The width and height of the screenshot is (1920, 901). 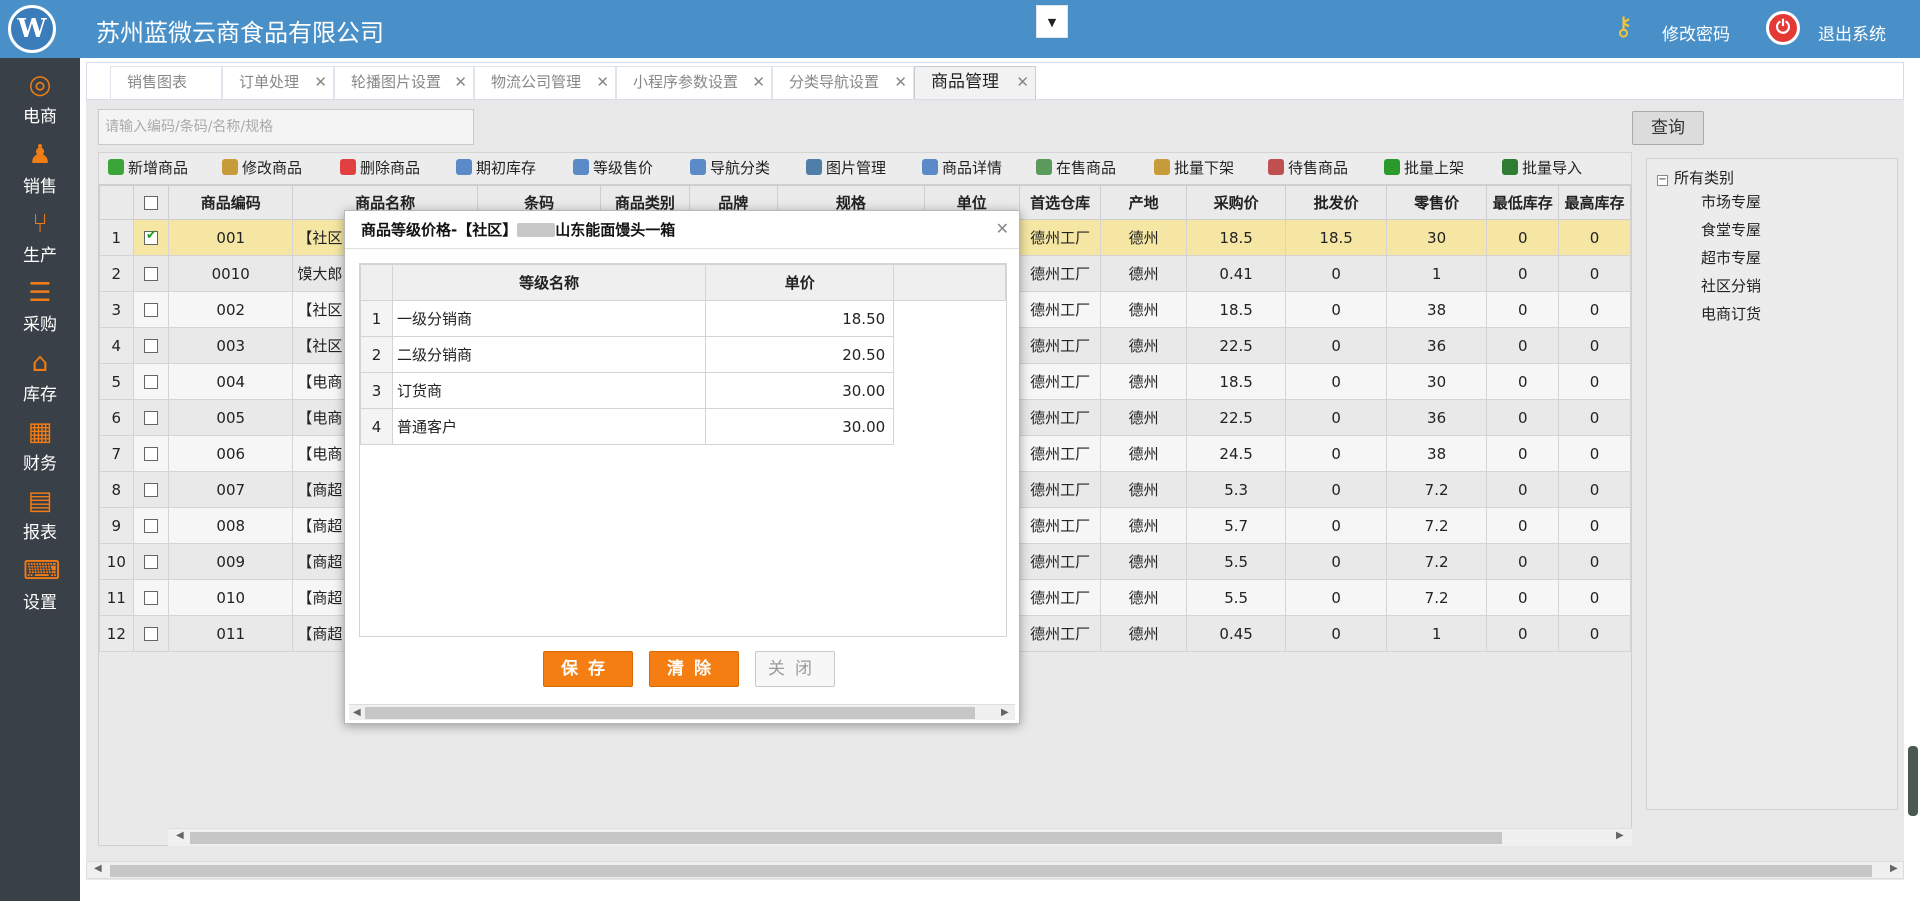 What do you see at coordinates (730, 168) in the screenshot?
I see `toolbar-button-6: 导航分类` at bounding box center [730, 168].